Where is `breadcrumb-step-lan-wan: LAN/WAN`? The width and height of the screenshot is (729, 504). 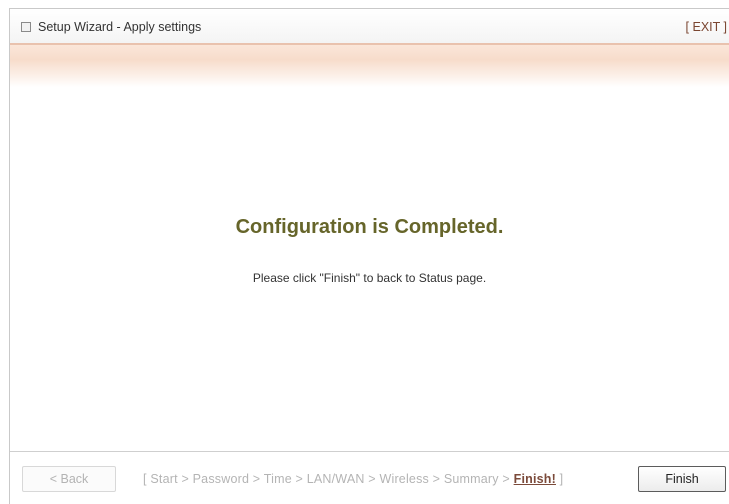
breadcrumb-step-lan-wan: LAN/WAN is located at coordinates (335, 479).